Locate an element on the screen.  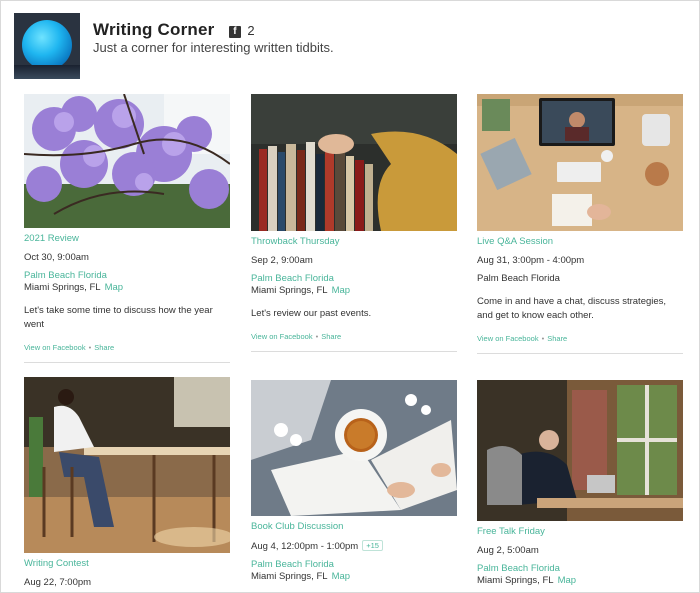
event-card: Writing Contest Aug 22, 7:00pm is located at coordinates (127, 482).